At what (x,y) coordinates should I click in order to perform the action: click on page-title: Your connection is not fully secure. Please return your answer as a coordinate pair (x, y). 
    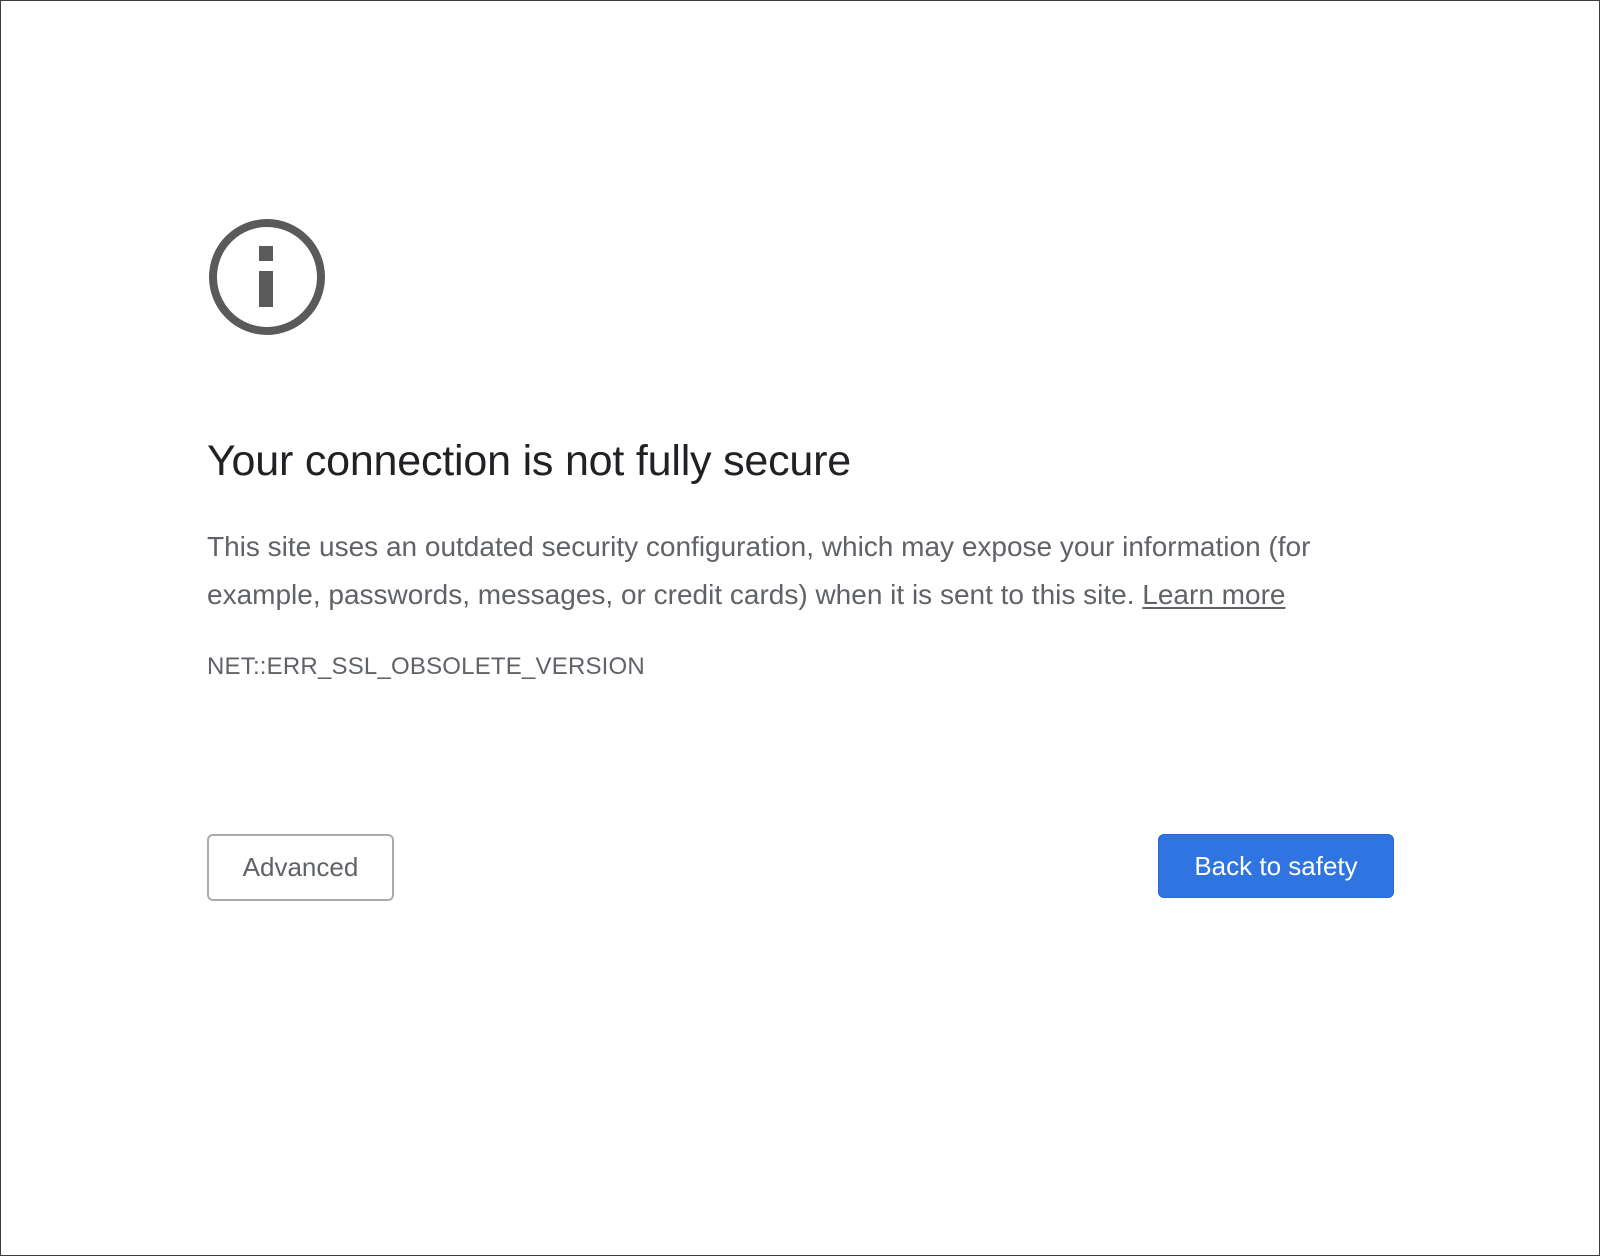
    Looking at the image, I should click on (529, 461).